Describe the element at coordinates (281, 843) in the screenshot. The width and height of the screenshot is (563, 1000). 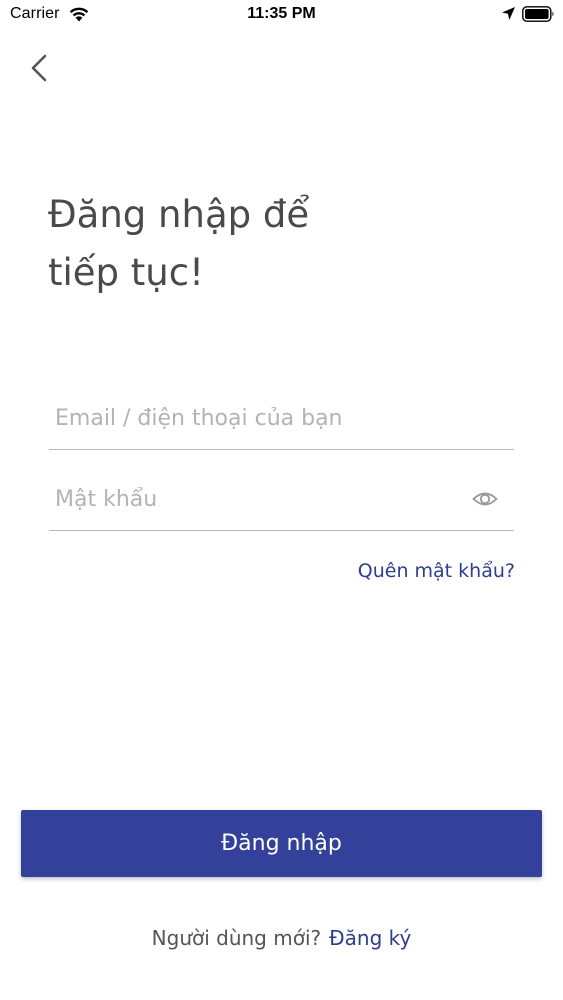
I see `login-button: Đăng nhập` at that location.